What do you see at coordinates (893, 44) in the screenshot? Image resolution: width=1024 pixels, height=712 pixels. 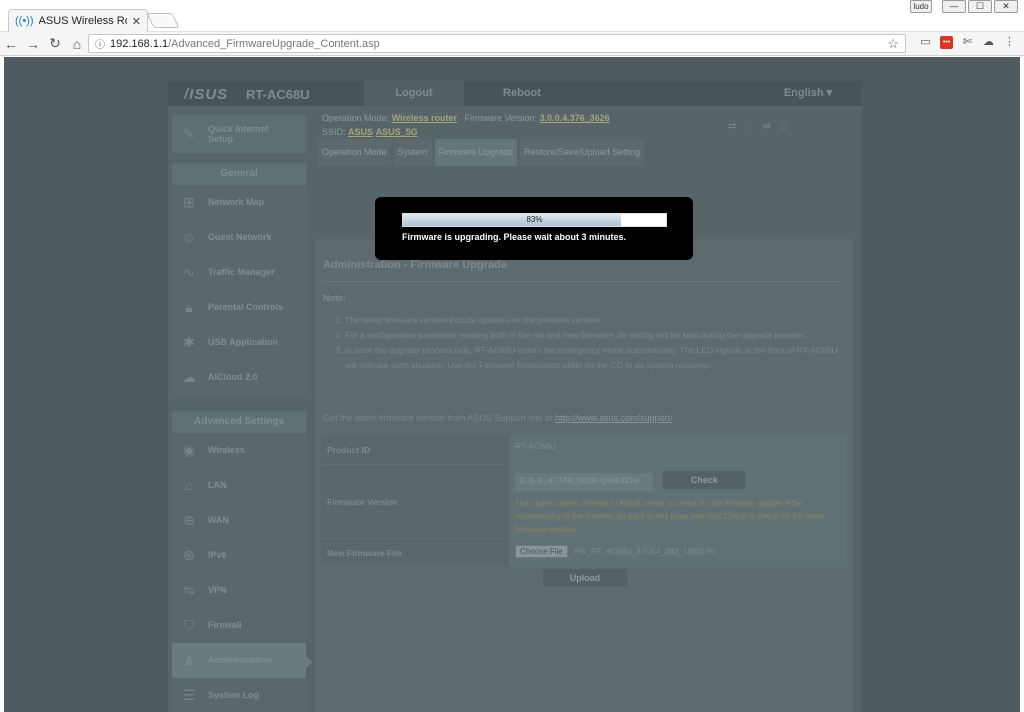 I see `bookmark-star-icon: ☆` at bounding box center [893, 44].